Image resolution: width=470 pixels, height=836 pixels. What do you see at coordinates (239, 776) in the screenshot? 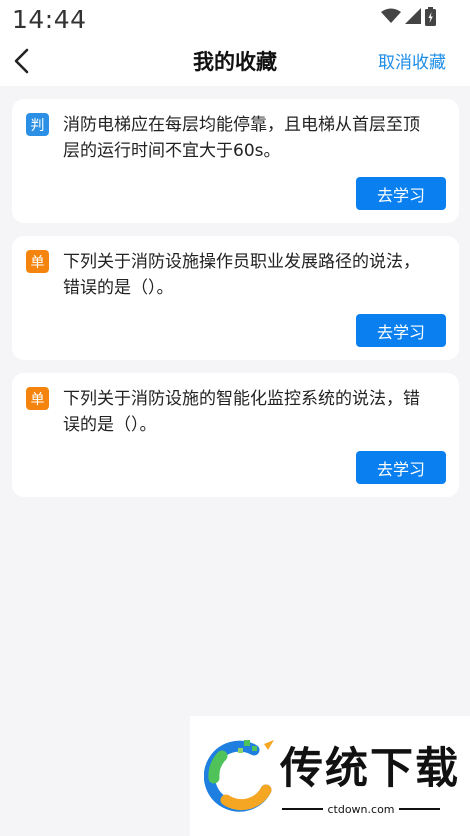
I see `brand-logo-icon` at bounding box center [239, 776].